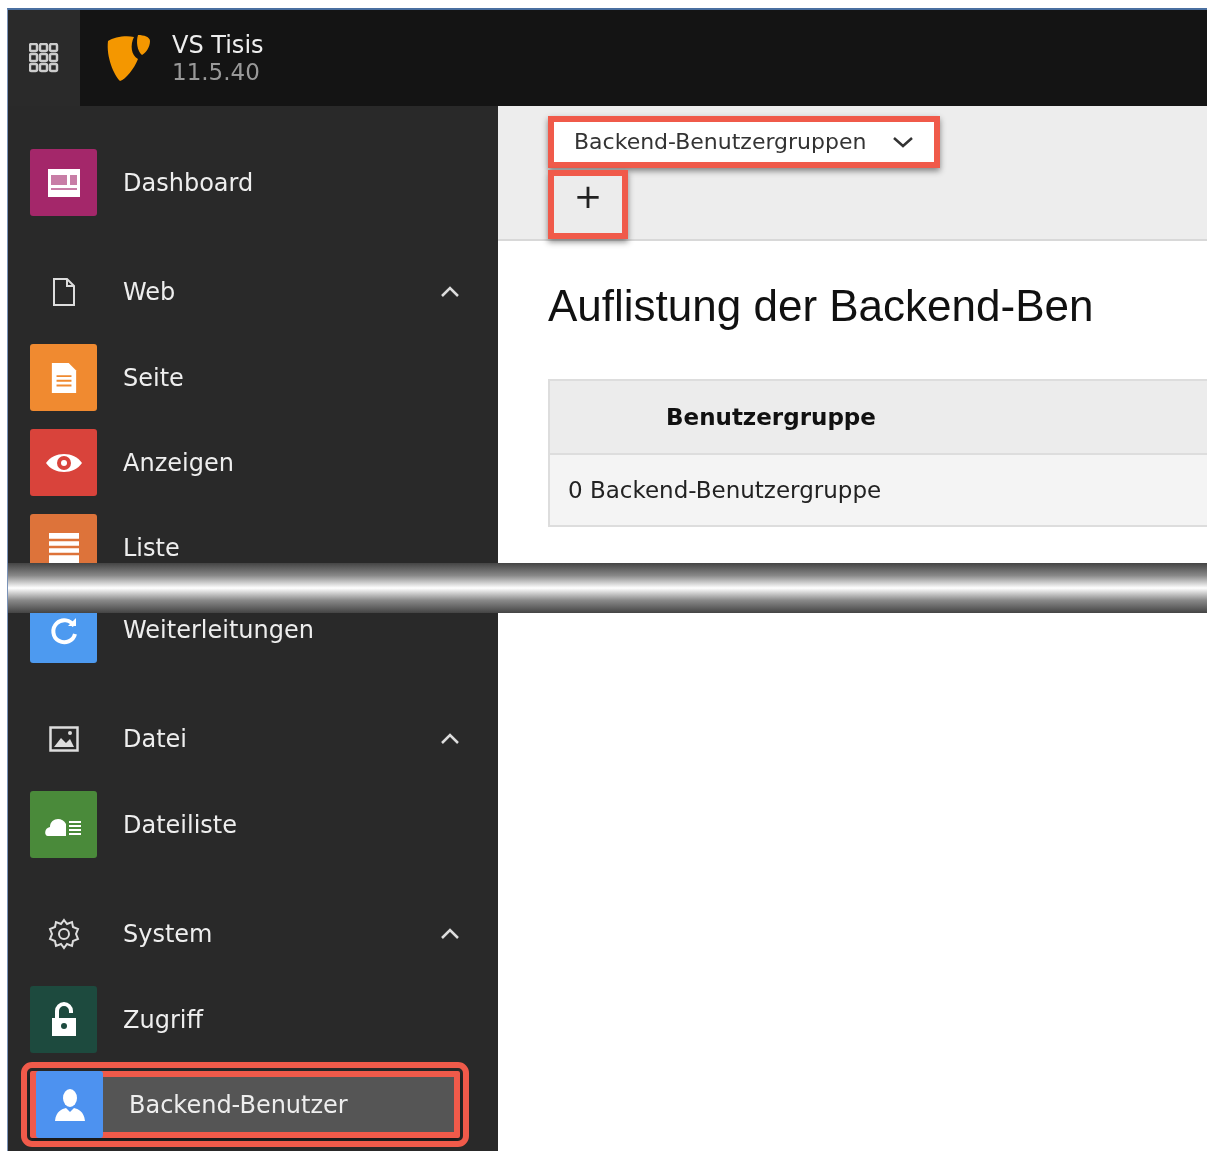 Image resolution: width=1209 pixels, height=1151 pixels. What do you see at coordinates (153, 377) in the screenshot?
I see `module-label: Seite` at bounding box center [153, 377].